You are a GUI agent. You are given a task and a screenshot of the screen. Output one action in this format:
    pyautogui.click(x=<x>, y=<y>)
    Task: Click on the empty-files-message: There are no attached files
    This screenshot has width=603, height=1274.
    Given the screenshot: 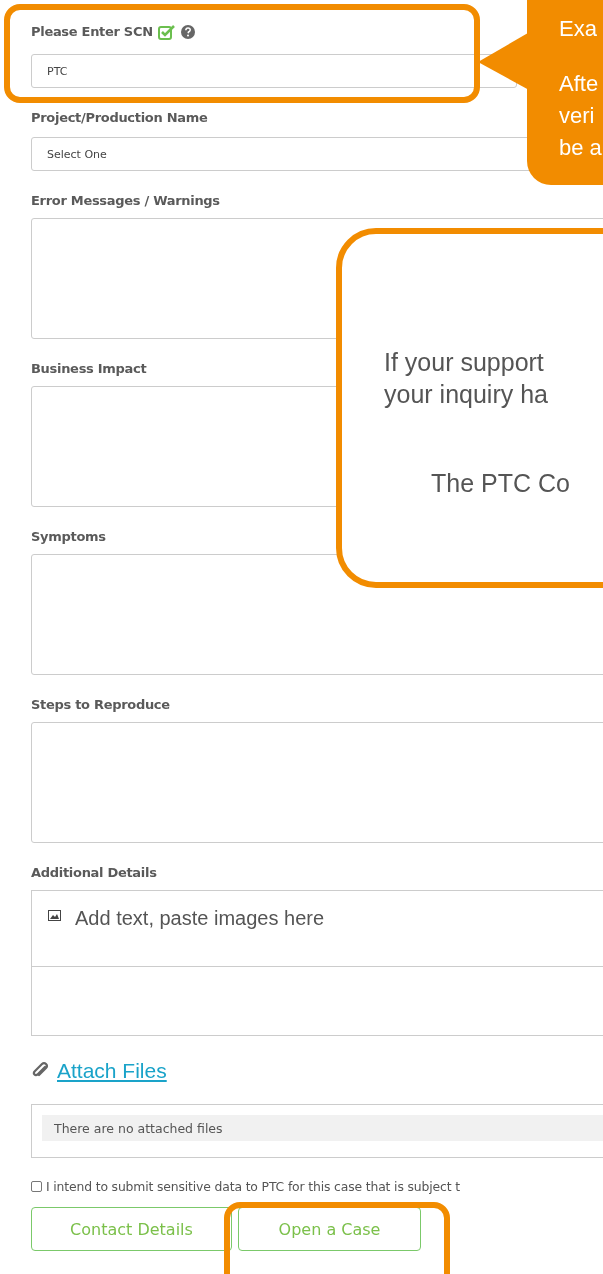 What is the action you would take?
    pyautogui.click(x=322, y=1128)
    